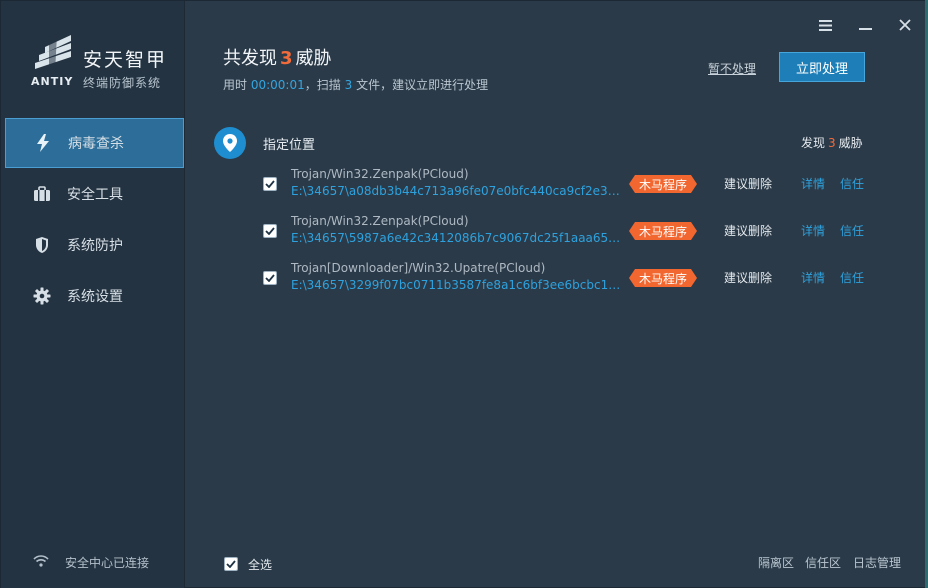  Describe the element at coordinates (125, 60) in the screenshot. I see `app-title: 安天智甲` at that location.